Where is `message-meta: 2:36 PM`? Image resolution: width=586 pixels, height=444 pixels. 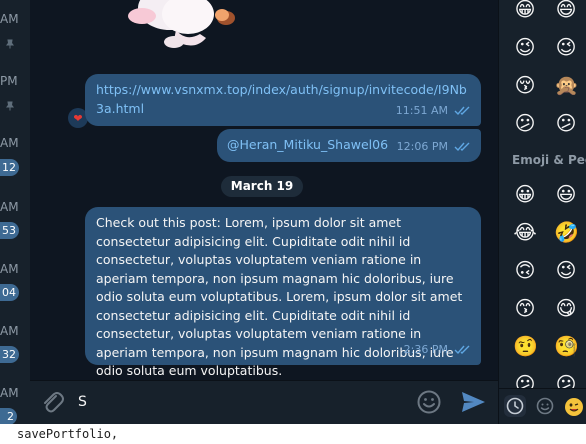
message-meta: 2:36 PM is located at coordinates (437, 350).